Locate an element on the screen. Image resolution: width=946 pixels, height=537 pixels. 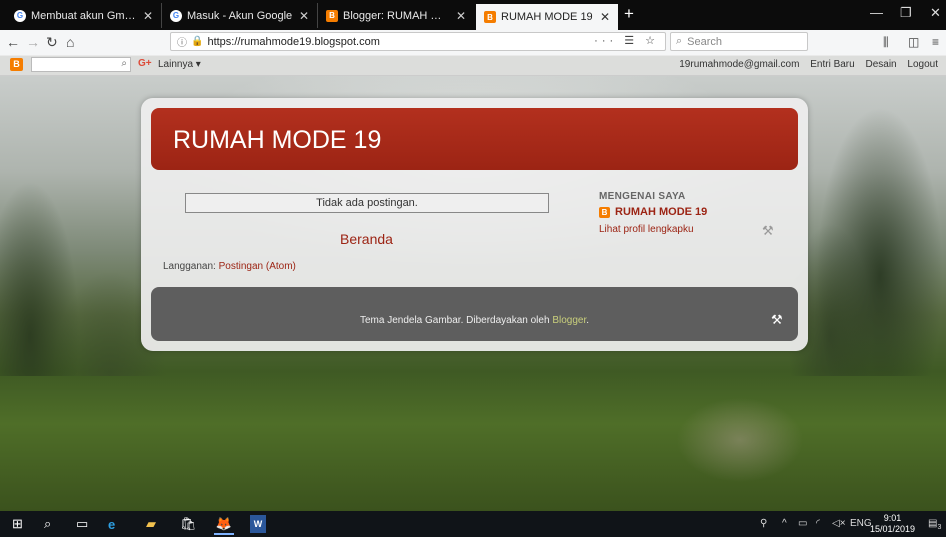
search-placeholder: Search is located at coordinates (705, 41).